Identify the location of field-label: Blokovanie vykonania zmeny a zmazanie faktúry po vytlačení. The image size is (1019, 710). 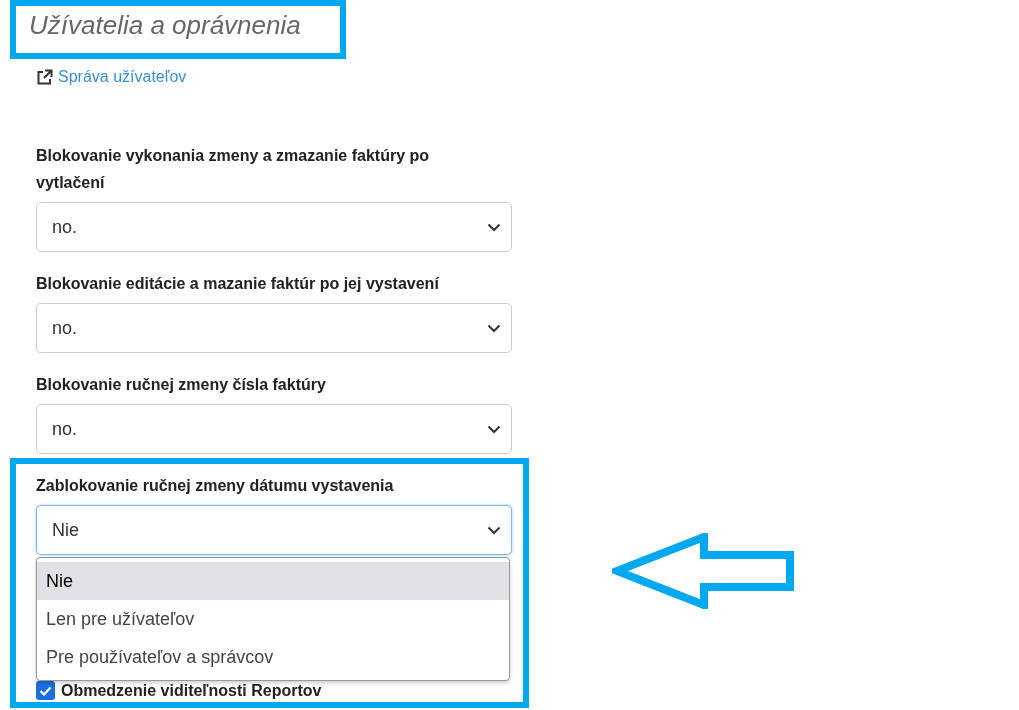
(233, 169).